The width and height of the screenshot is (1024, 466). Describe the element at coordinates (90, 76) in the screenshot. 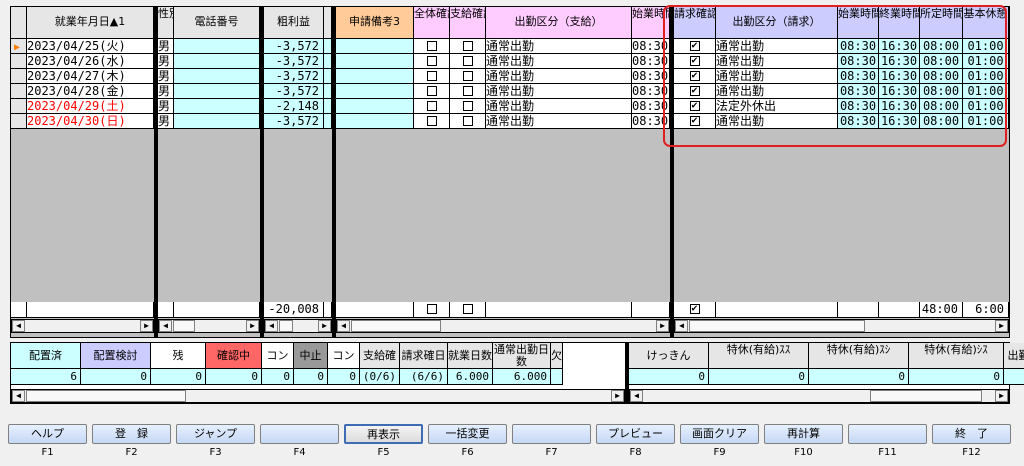

I see `date-cell: 2023/04/27(木)` at that location.